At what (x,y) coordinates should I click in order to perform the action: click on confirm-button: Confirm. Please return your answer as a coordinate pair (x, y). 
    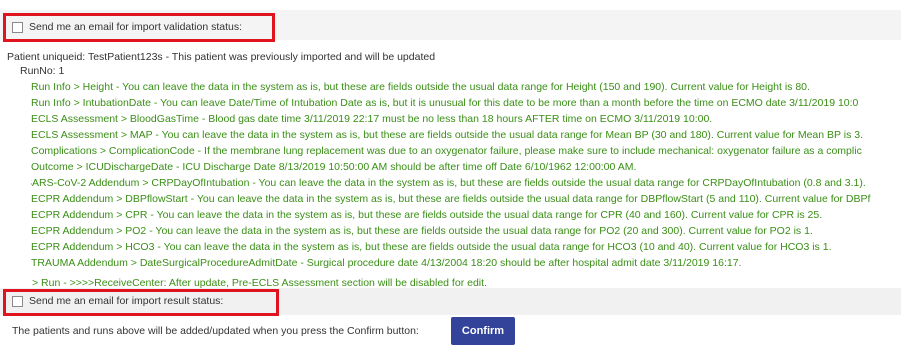
    Looking at the image, I should click on (483, 331).